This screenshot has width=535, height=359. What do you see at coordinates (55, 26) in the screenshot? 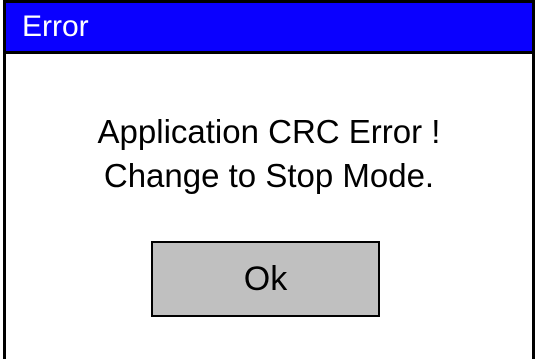
I see `dialog-title: Error` at bounding box center [55, 26].